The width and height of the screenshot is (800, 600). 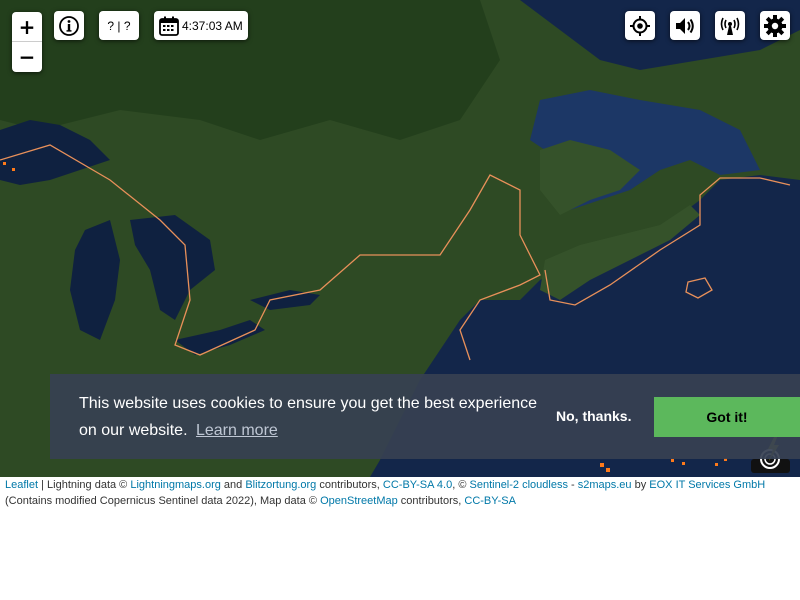 I want to click on info-icon, so click(x=69, y=25).